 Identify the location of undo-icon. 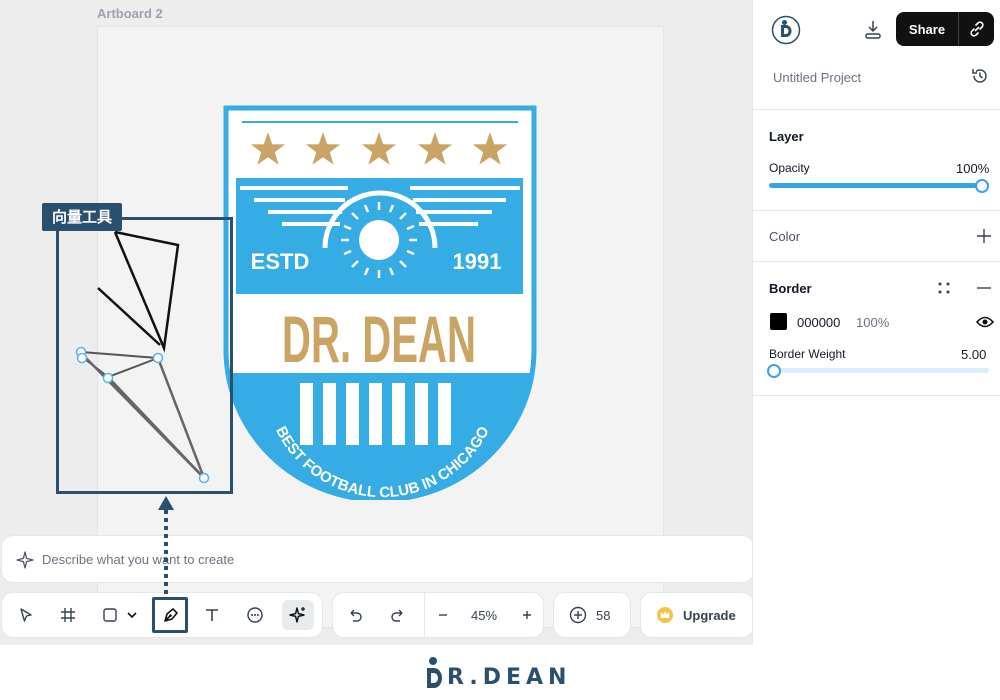
(356, 615).